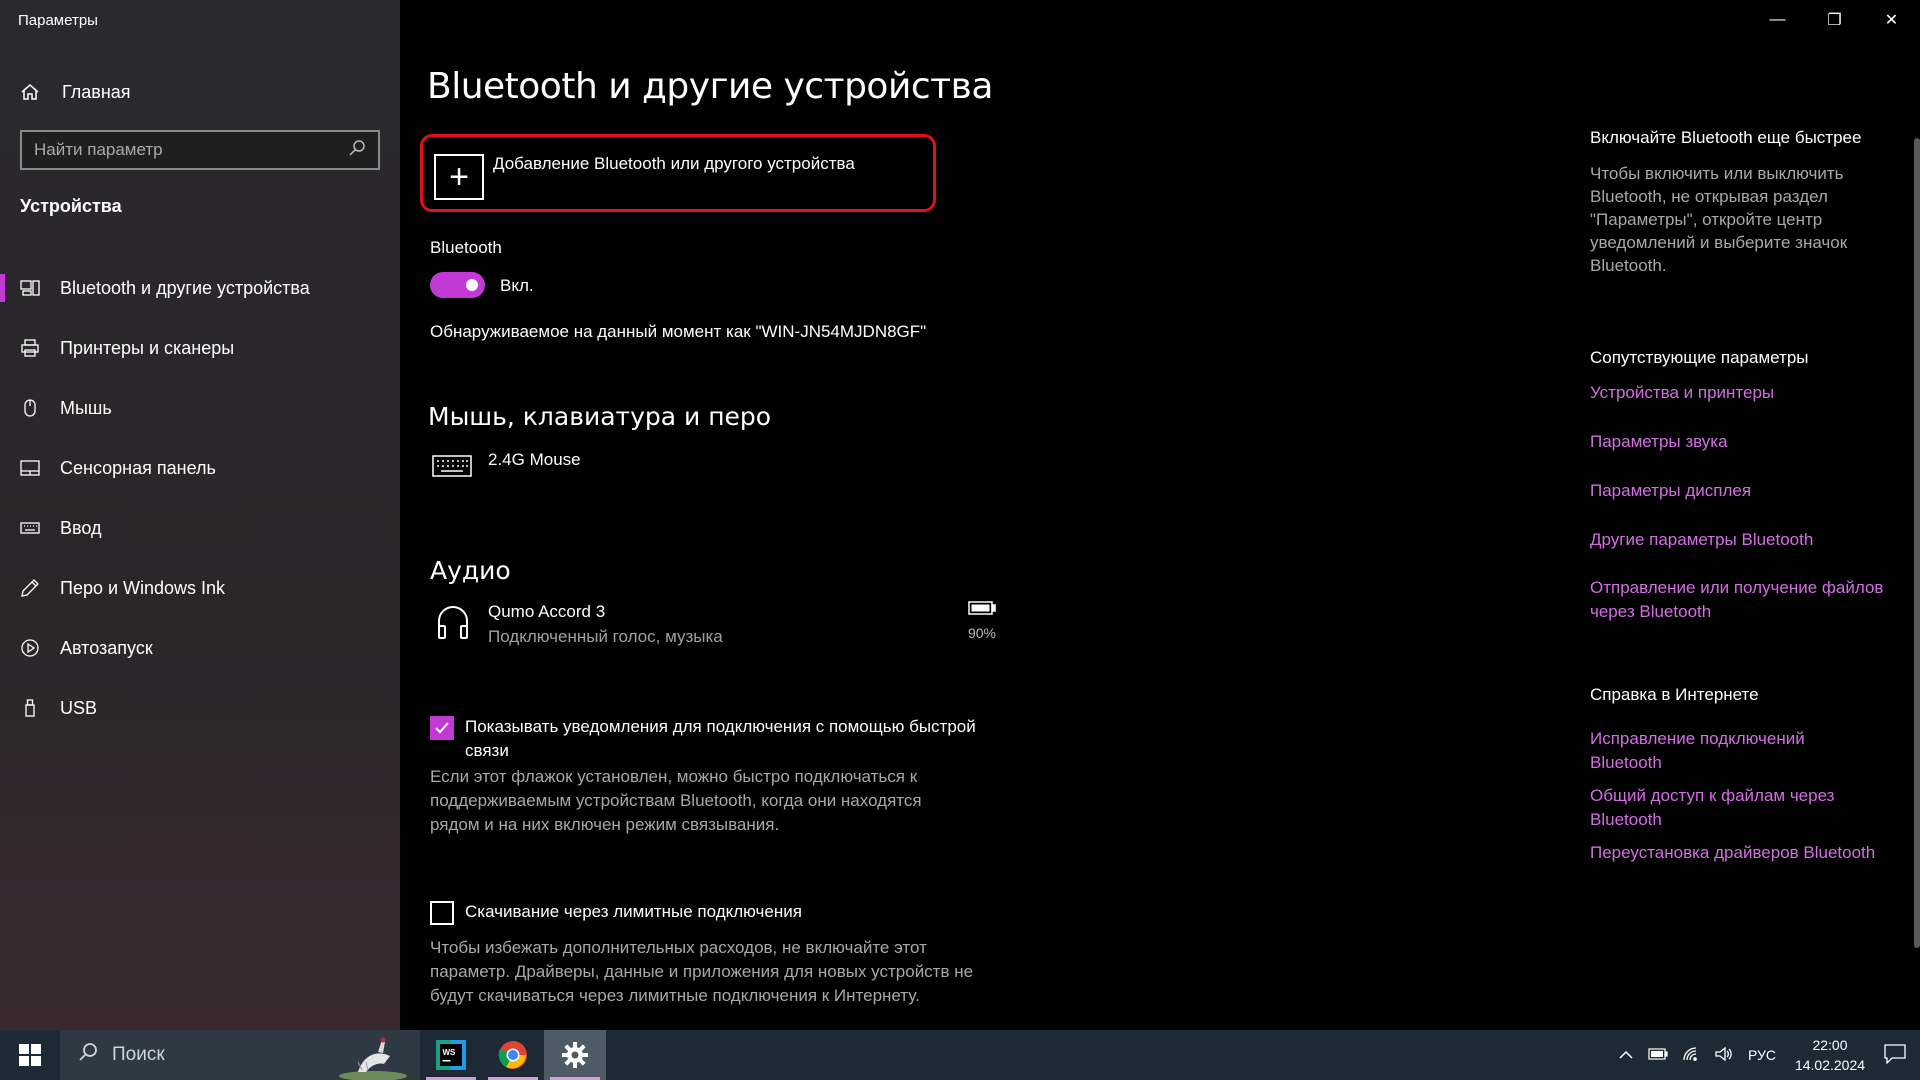 This screenshot has height=1080, width=1920. I want to click on related-settings-title: Сопутствующие параметры, so click(1699, 357).